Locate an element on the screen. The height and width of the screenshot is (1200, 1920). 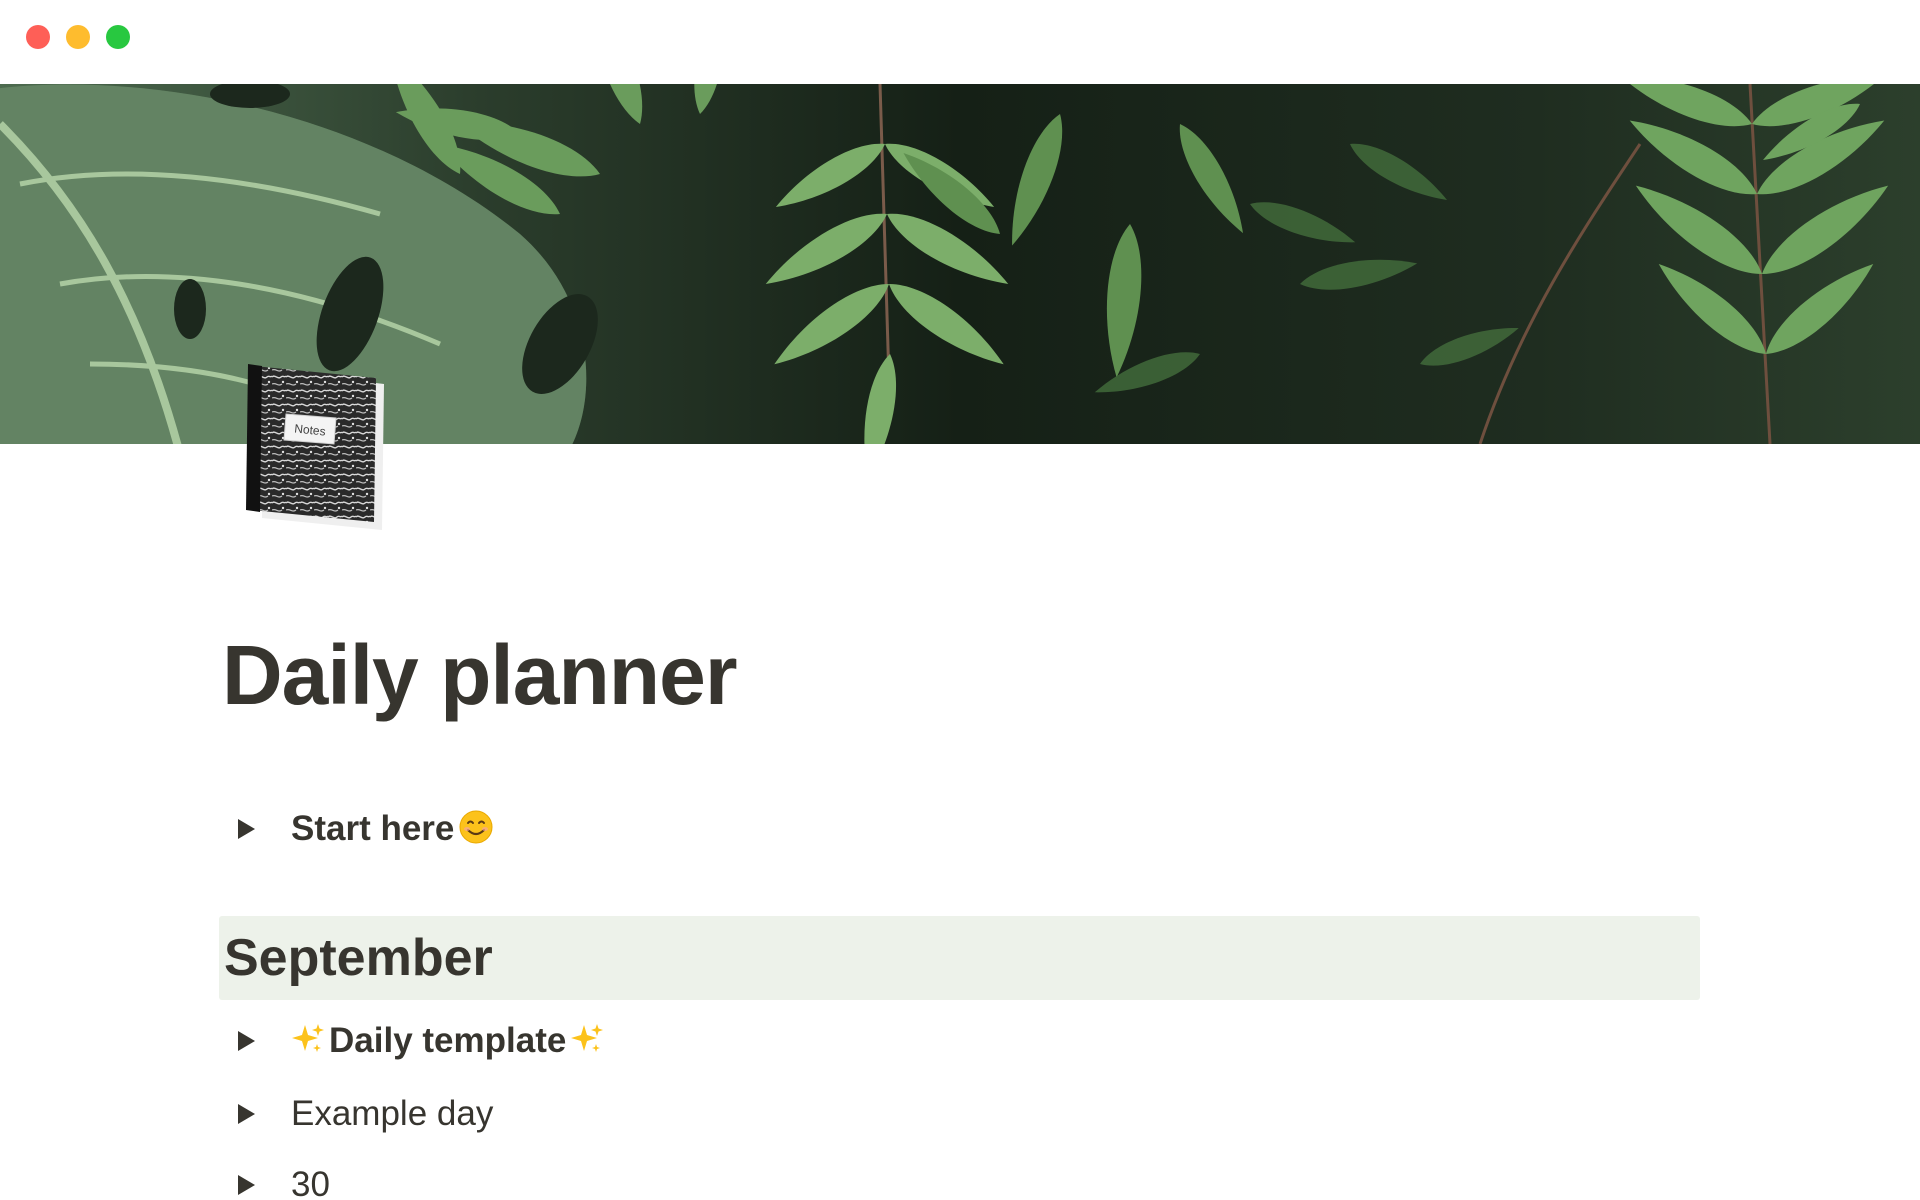
toggle-label: 30 is located at coordinates (310, 1182).